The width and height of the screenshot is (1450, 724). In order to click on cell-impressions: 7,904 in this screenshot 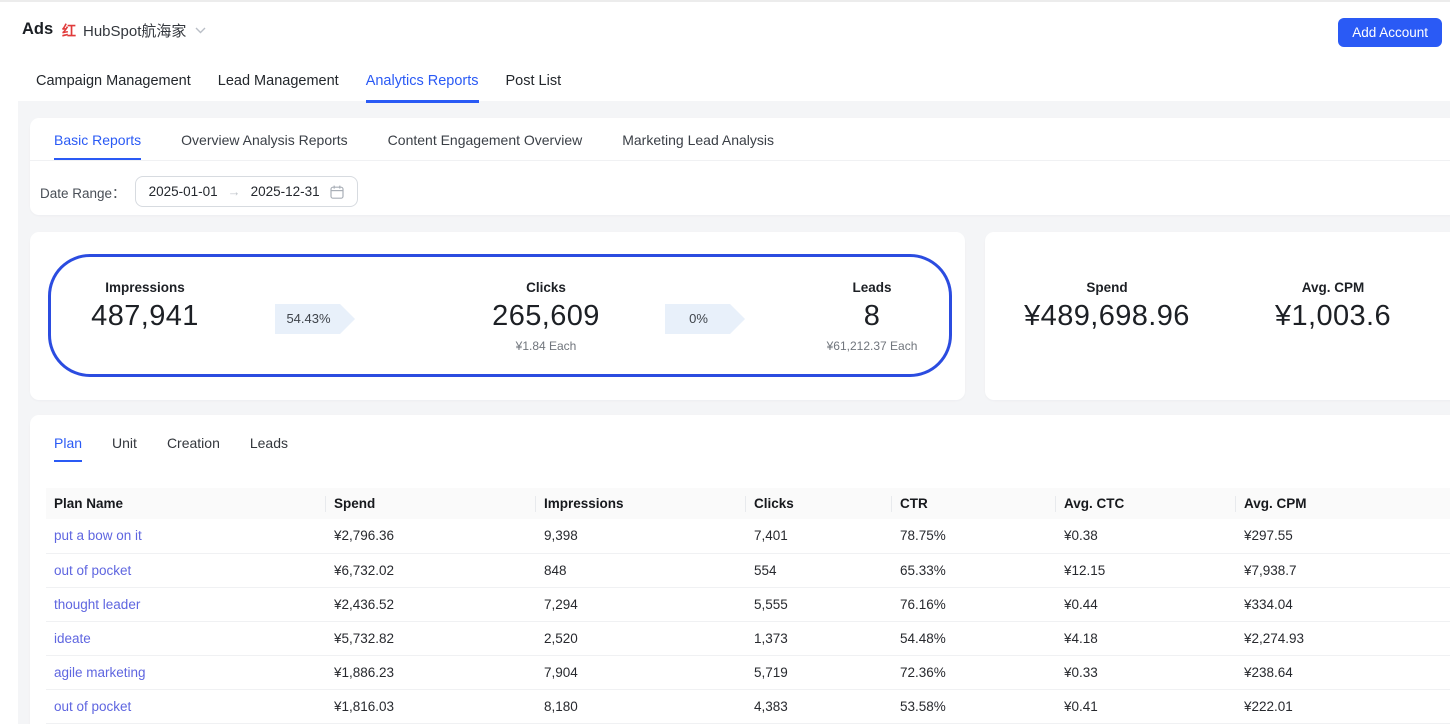, I will do `click(641, 672)`.